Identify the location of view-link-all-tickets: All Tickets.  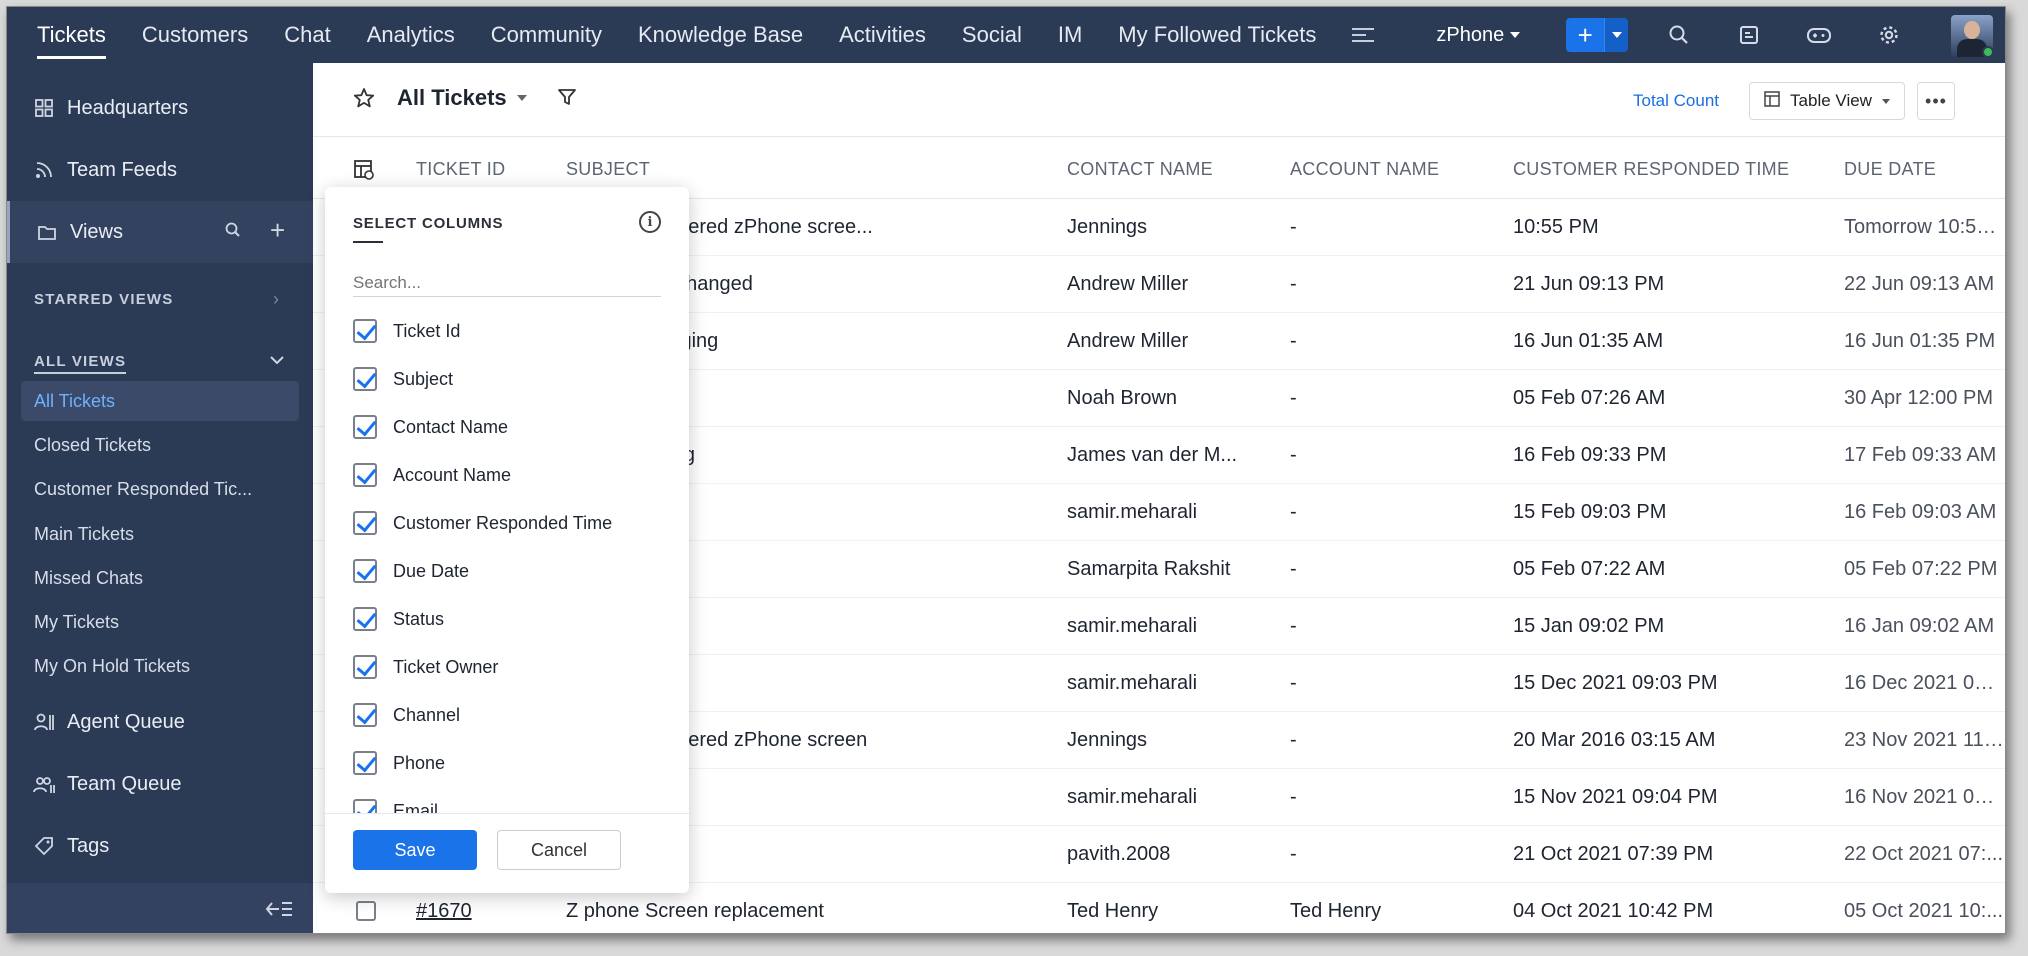
(74, 401).